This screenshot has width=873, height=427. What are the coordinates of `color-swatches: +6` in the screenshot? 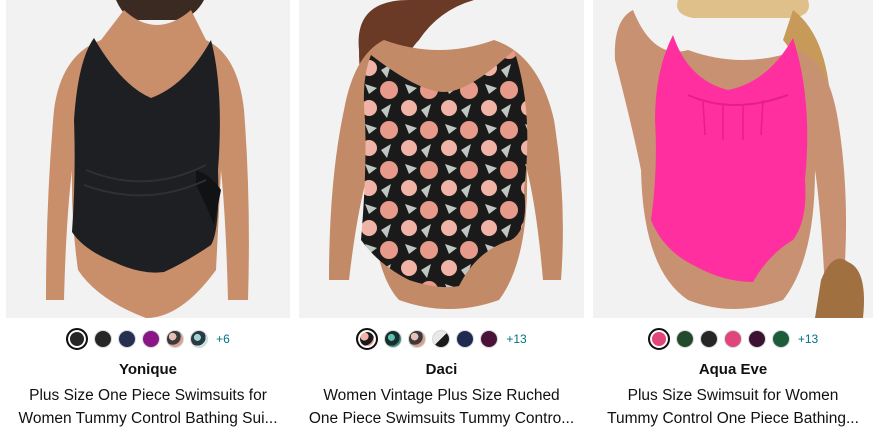 It's located at (148, 339).